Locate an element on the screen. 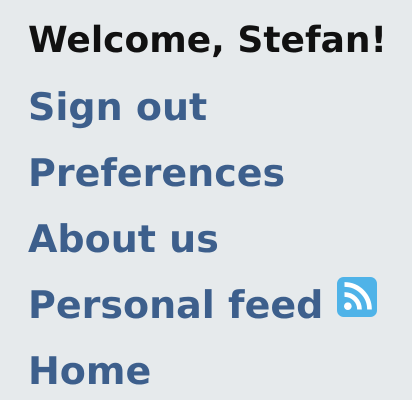 The height and width of the screenshot is (400, 412). nav-link: About us is located at coordinates (123, 239).